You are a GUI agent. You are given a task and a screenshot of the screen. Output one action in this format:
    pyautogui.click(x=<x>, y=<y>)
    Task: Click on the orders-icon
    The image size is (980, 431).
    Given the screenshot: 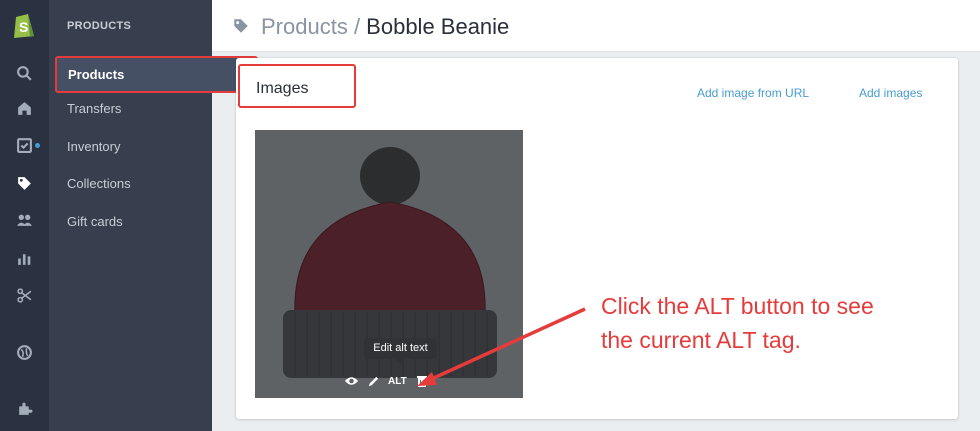 What is the action you would take?
    pyautogui.click(x=24, y=145)
    